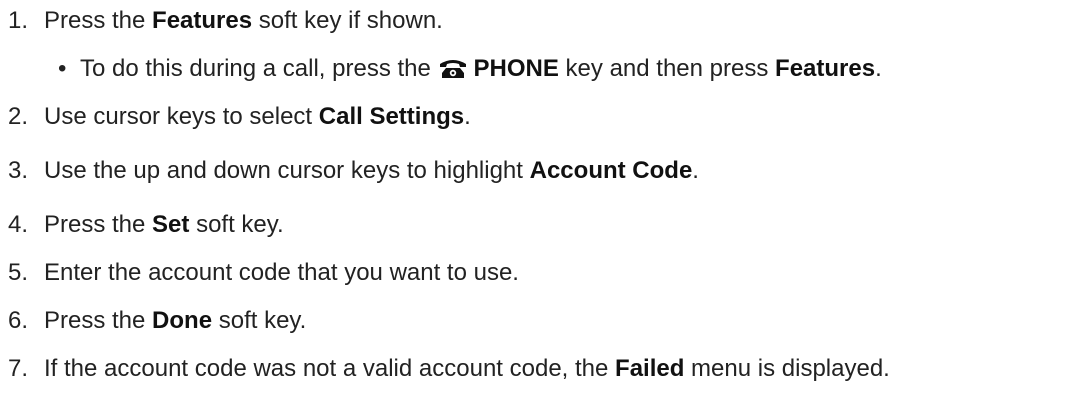  I want to click on features-label: Features, so click(825, 68).